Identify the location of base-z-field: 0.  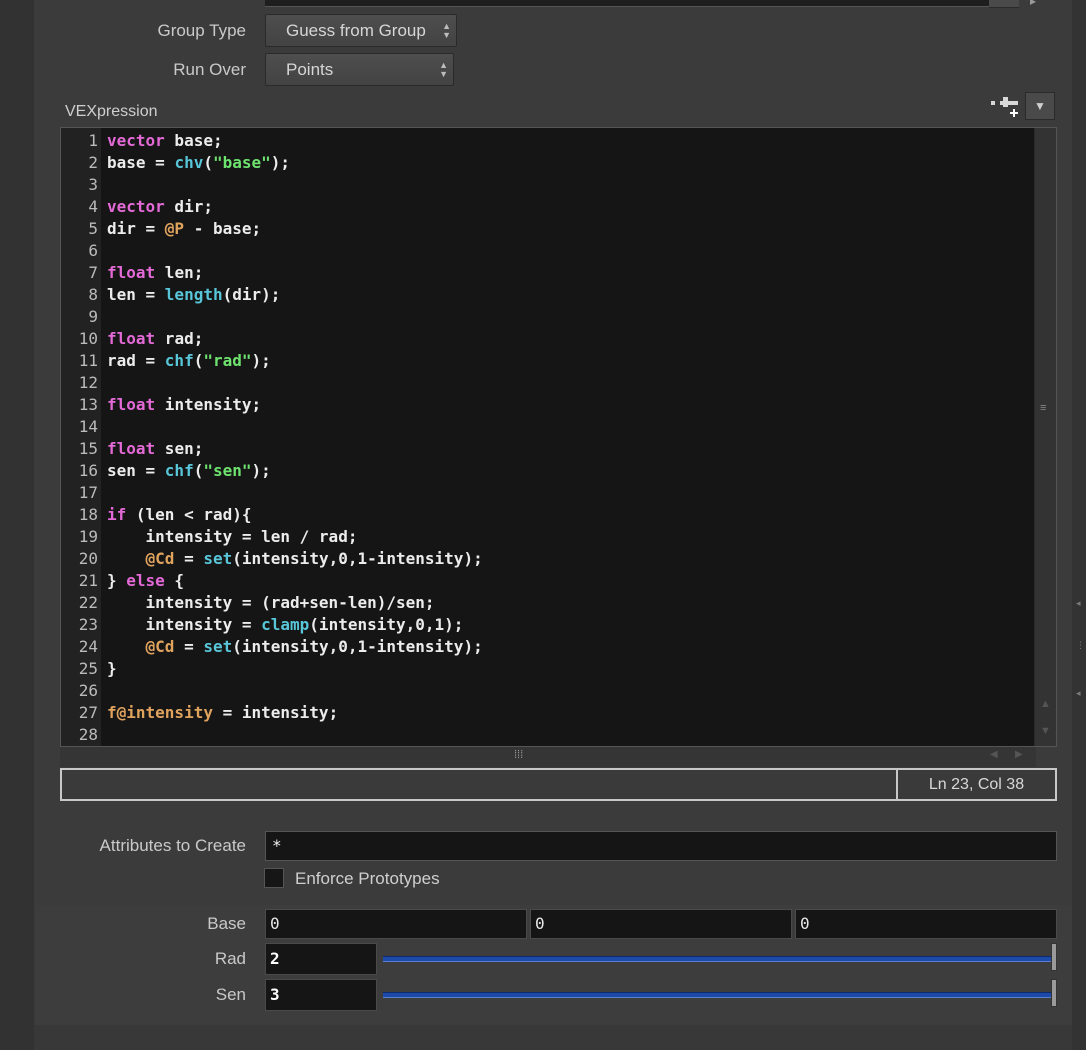
(926, 924).